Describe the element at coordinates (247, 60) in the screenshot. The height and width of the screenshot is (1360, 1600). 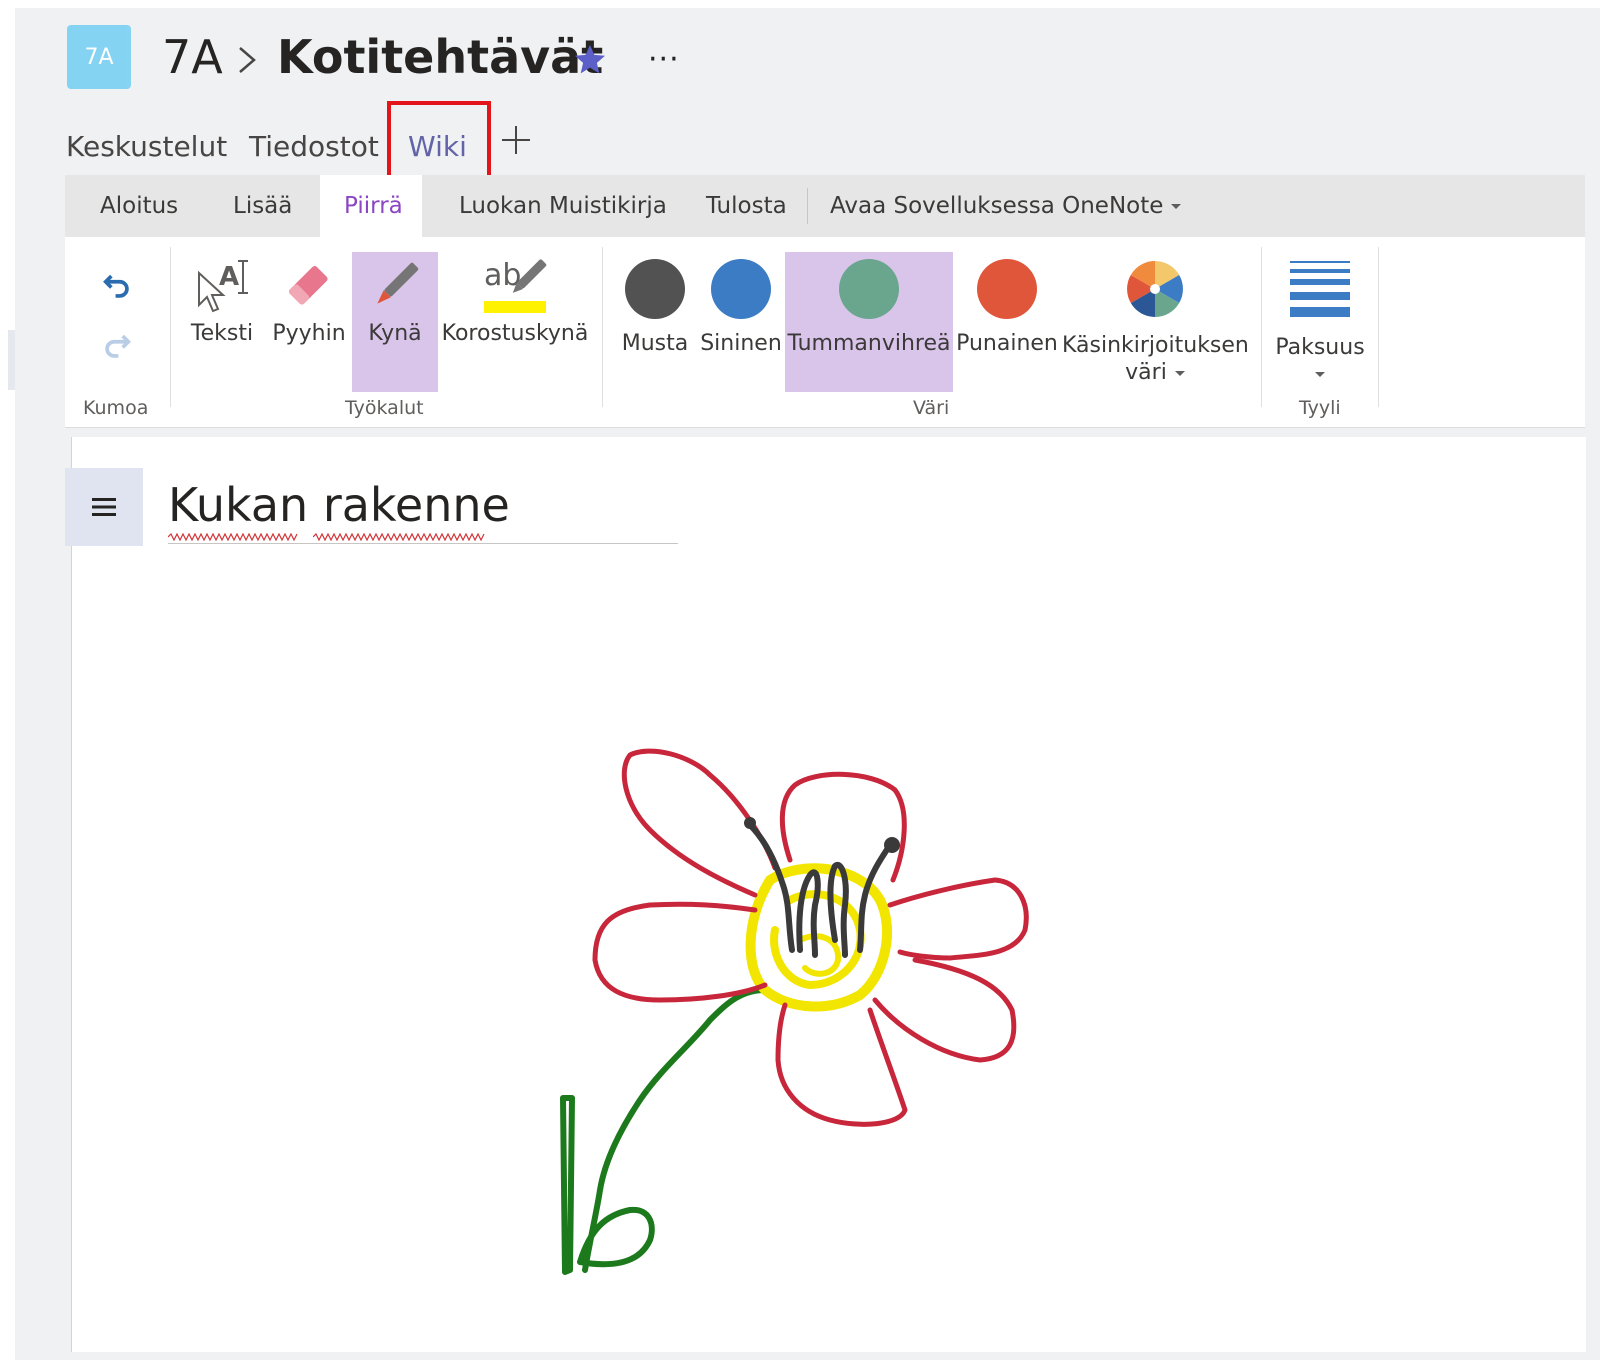
I see `chevron-right-icon` at that location.